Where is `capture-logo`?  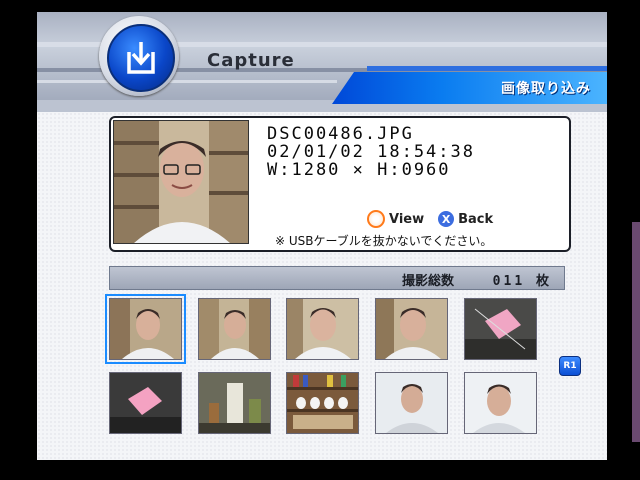
capture-logo is located at coordinates (139, 56).